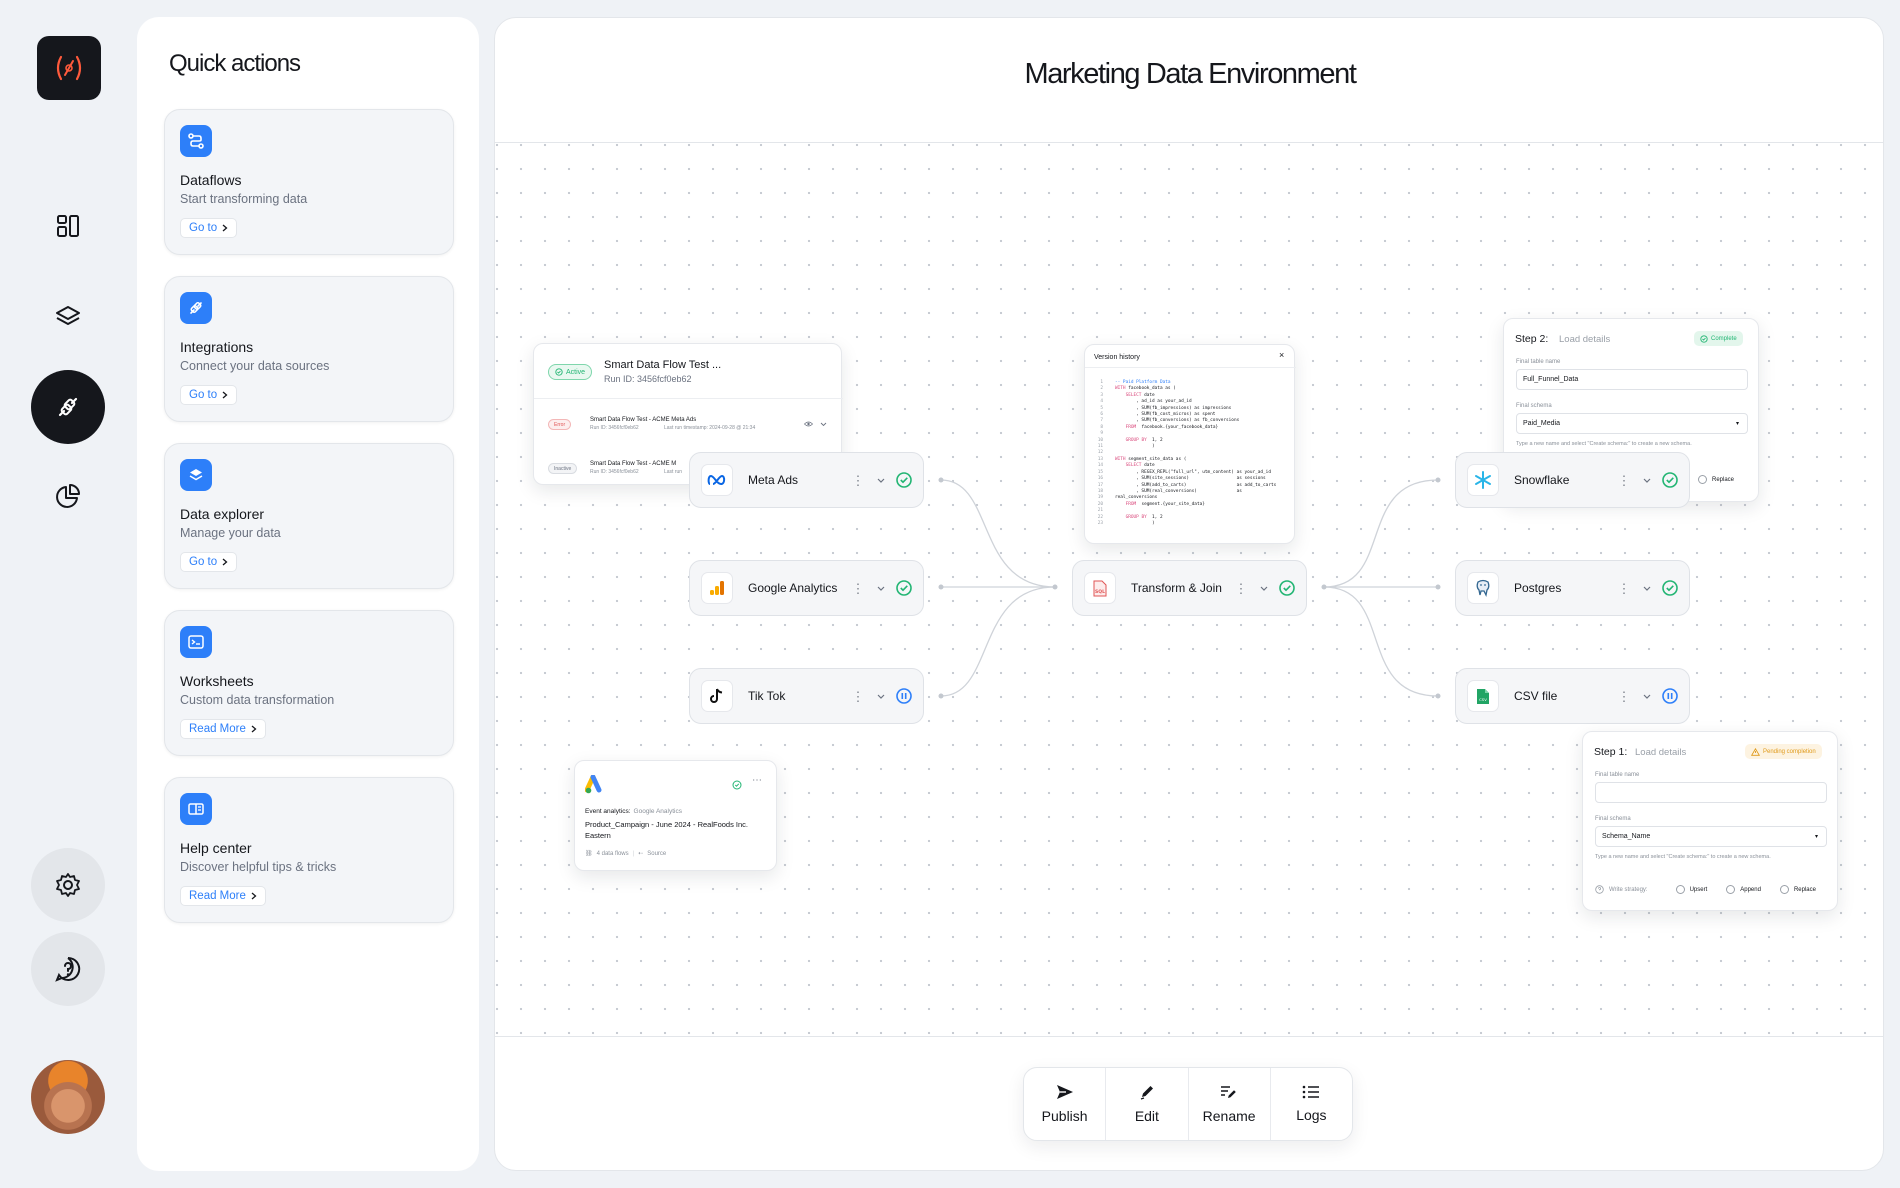 This screenshot has height=1188, width=1900. What do you see at coordinates (68, 496) in the screenshot?
I see `nav-reports` at bounding box center [68, 496].